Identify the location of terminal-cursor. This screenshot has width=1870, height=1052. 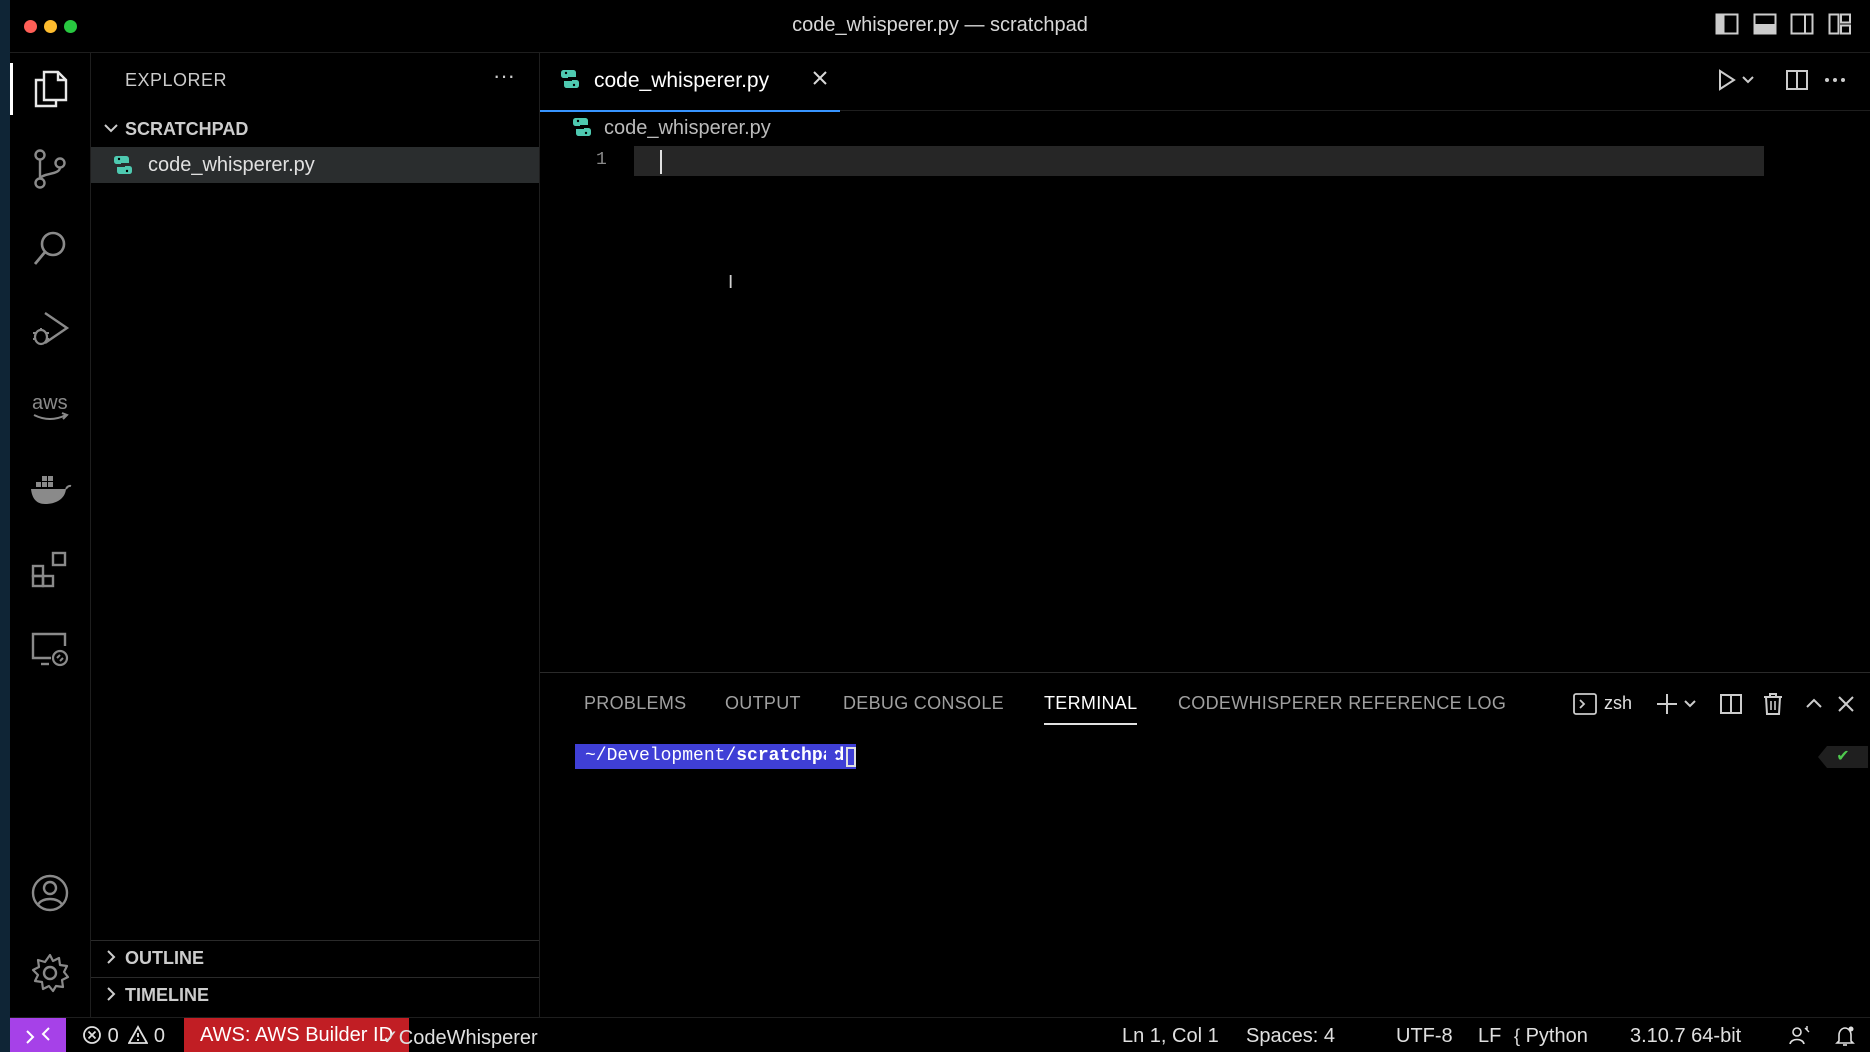
(851, 757).